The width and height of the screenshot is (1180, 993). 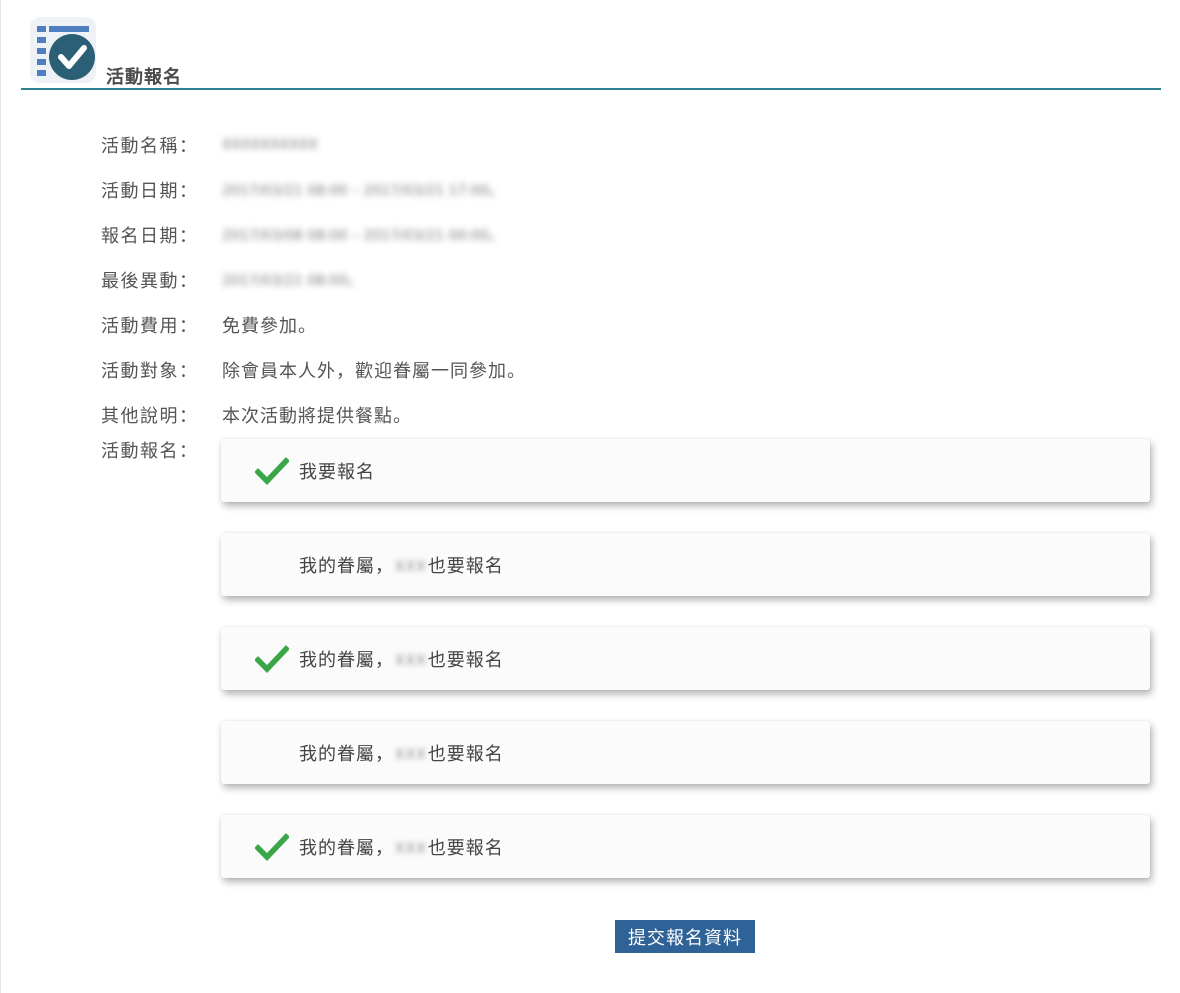 I want to click on checklist-check-icon, so click(x=63, y=50).